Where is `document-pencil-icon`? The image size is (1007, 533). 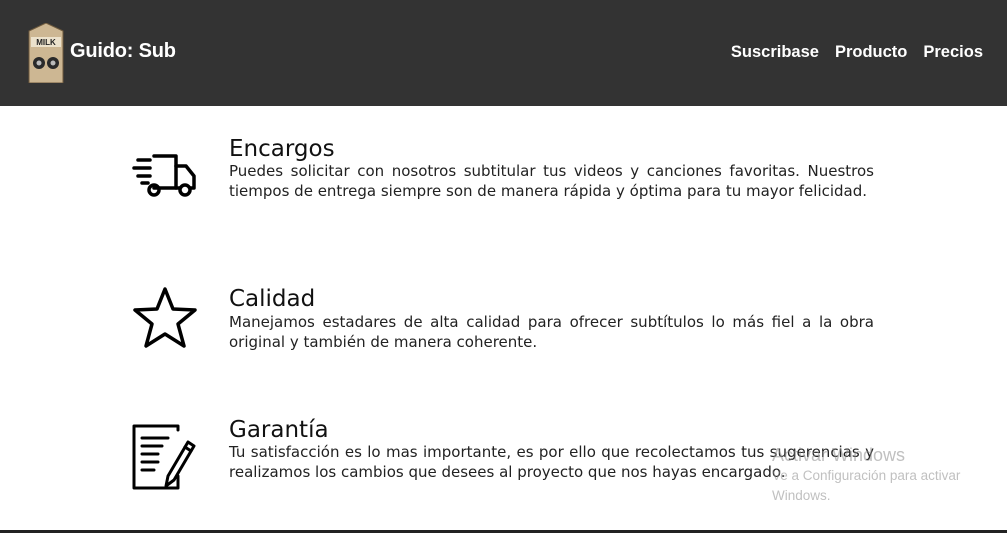 document-pencil-icon is located at coordinates (165, 457).